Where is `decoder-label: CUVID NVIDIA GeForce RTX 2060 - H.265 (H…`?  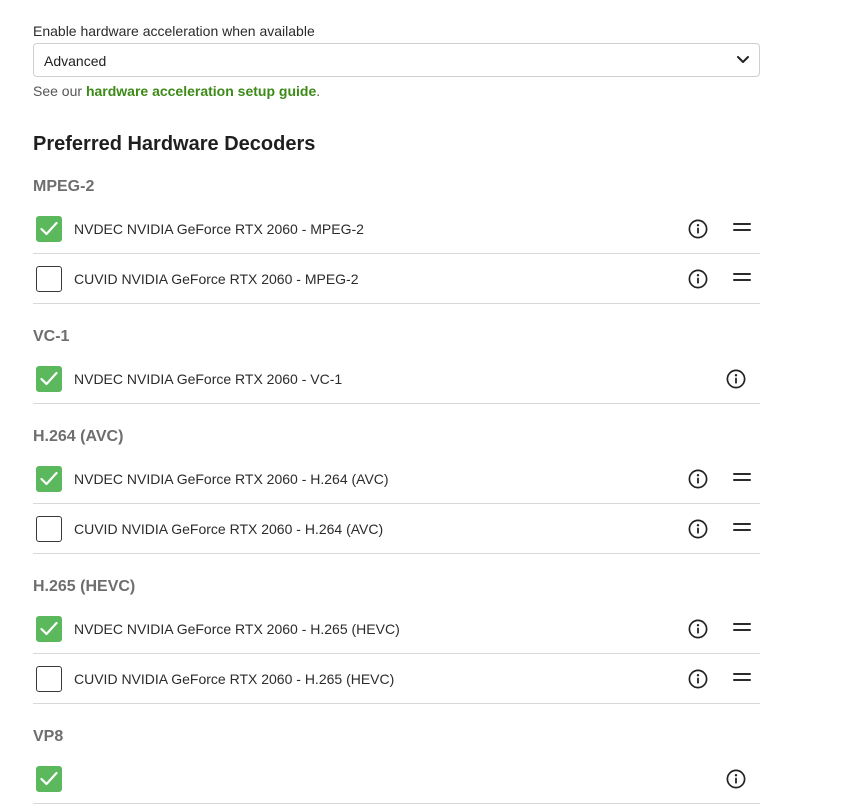
decoder-label: CUVID NVIDIA GeForce RTX 2060 - H.265 (H… is located at coordinates (234, 679).